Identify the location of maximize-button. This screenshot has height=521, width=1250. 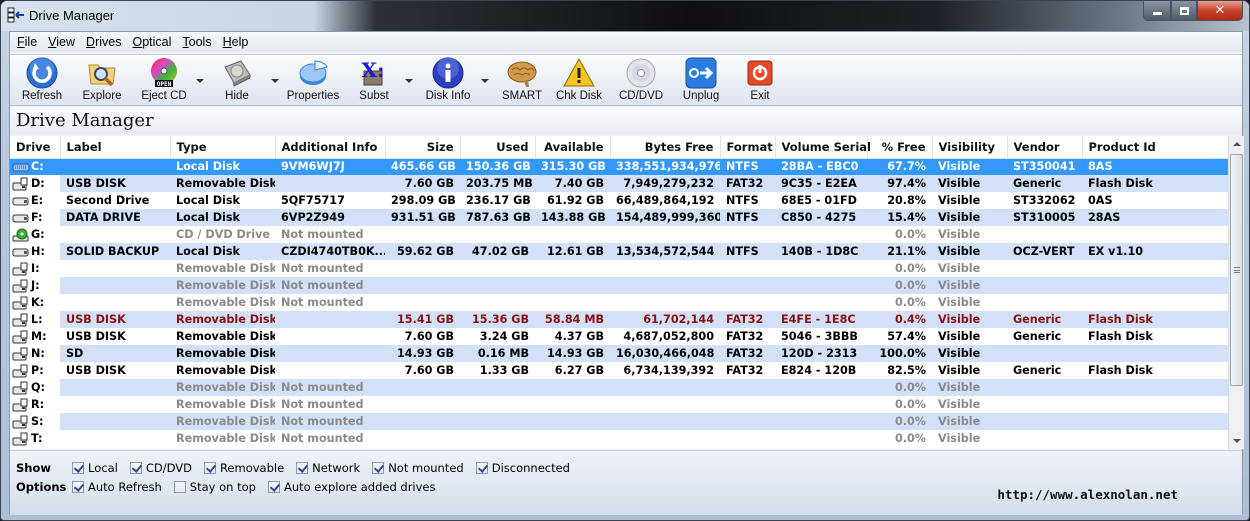
(1184, 11).